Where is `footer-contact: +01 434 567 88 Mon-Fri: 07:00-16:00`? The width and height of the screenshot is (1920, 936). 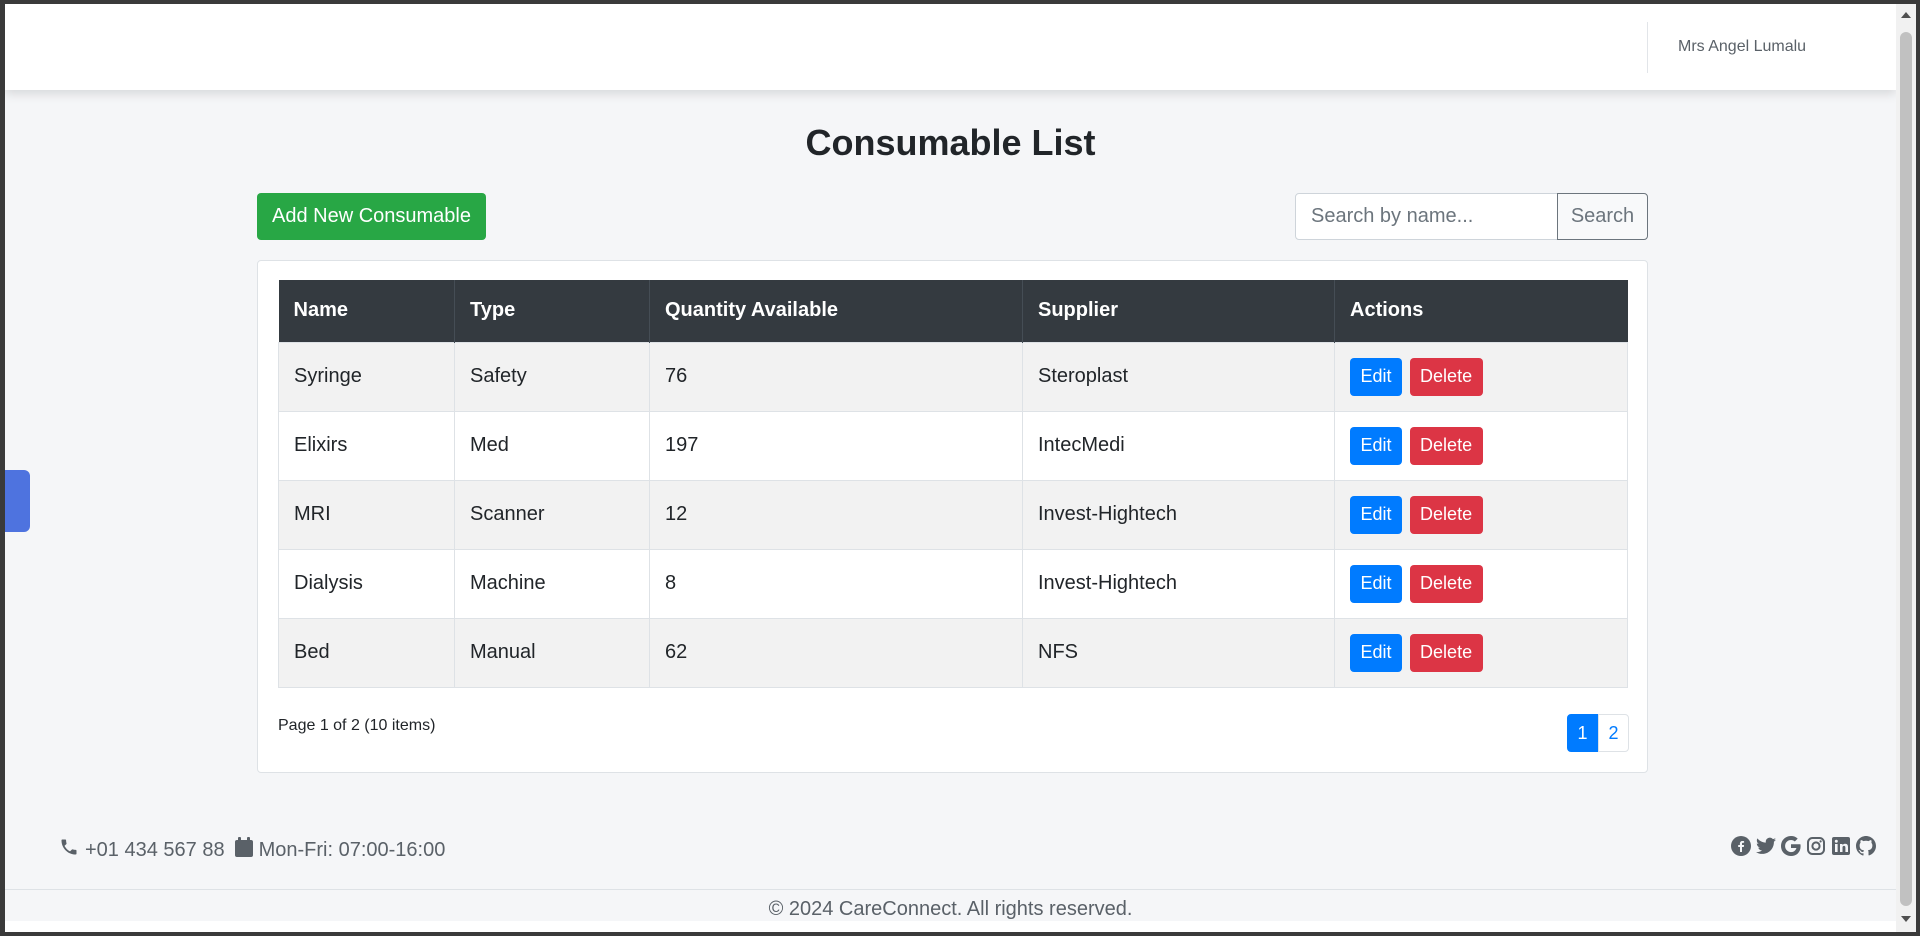 footer-contact: +01 434 567 88 Mon-Fri: 07:00-16:00 is located at coordinates (257, 850).